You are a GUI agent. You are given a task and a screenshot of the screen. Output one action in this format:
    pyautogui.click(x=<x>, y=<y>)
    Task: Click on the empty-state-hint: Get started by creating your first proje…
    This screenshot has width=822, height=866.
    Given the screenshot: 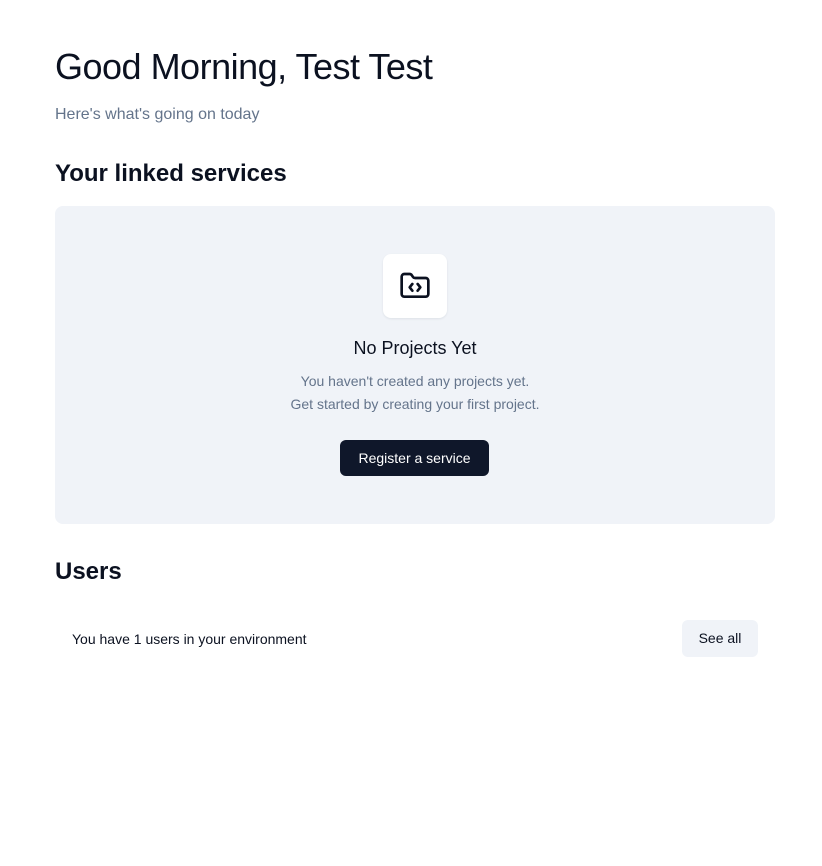 What is the action you would take?
    pyautogui.click(x=415, y=404)
    